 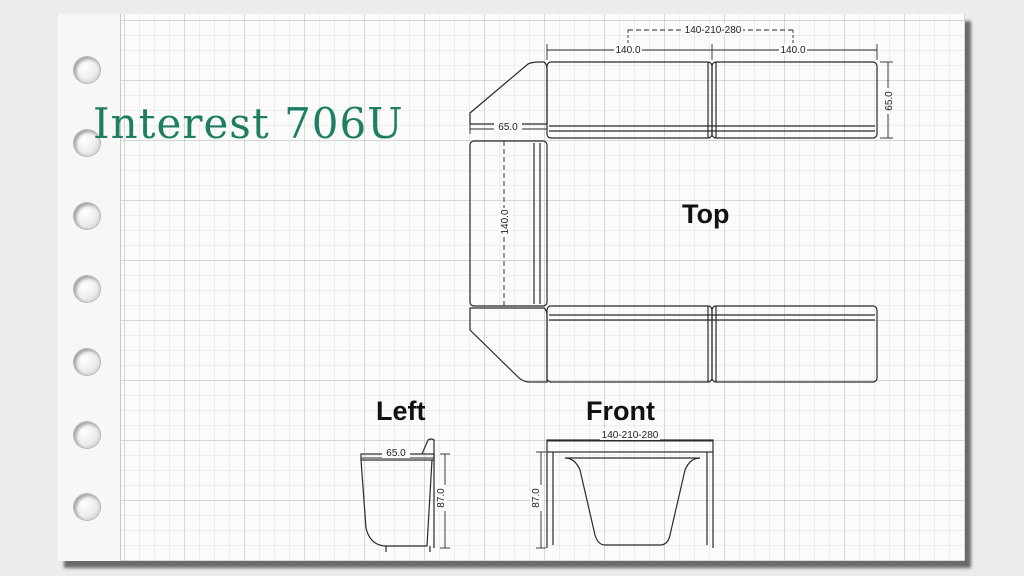 What do you see at coordinates (713, 30) in the screenshot?
I see `dim-overall-width: 140-210-280` at bounding box center [713, 30].